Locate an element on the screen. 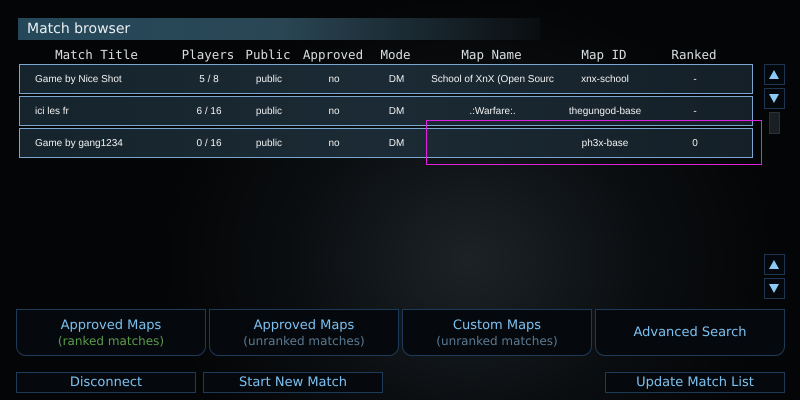 The height and width of the screenshot is (400, 800). filter-sublabel: (ranked matches) is located at coordinates (111, 341).